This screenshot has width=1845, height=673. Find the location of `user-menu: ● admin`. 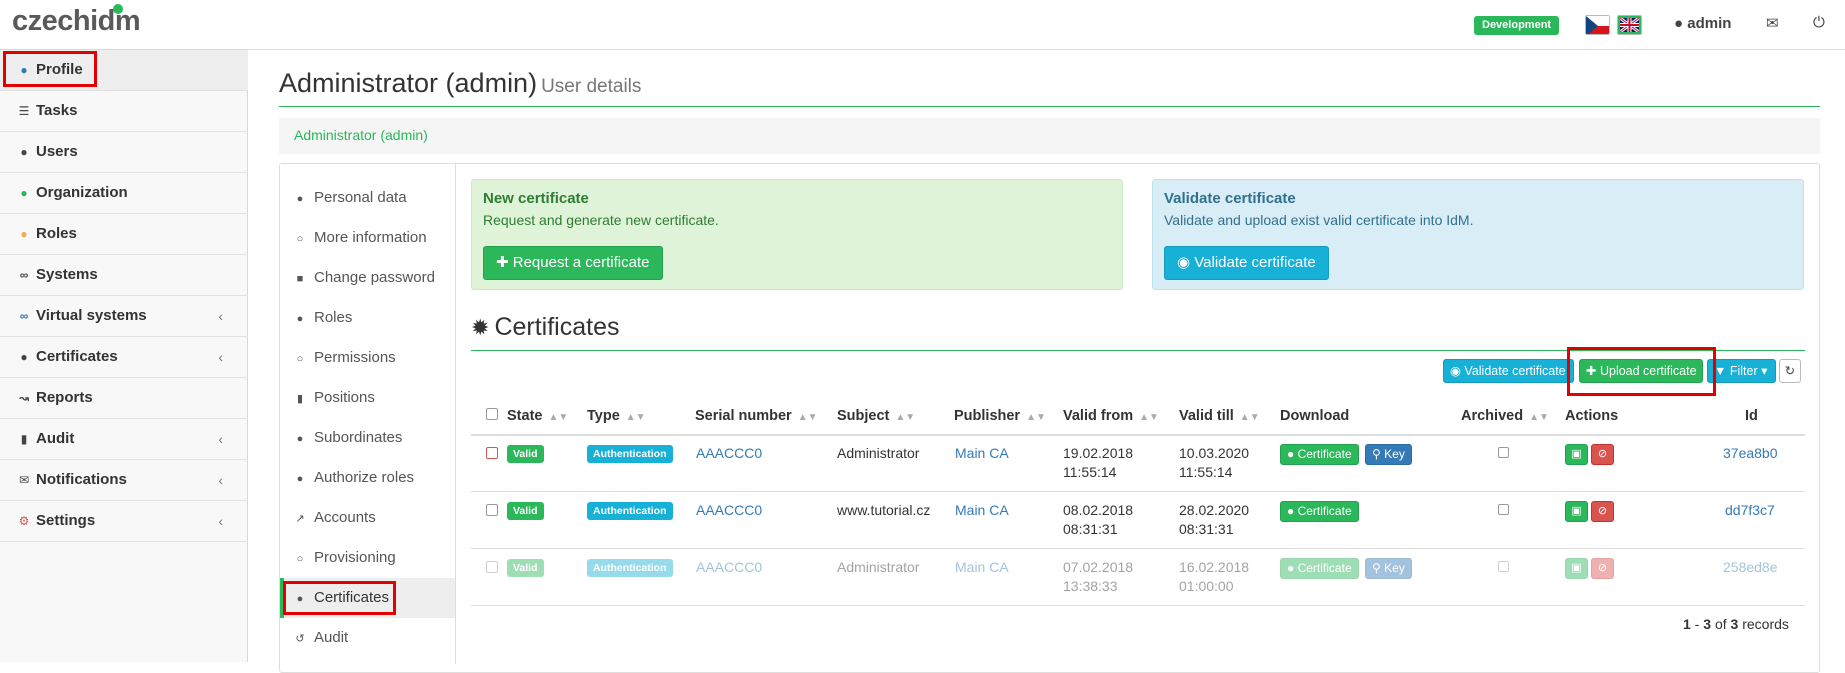

user-menu: ● admin is located at coordinates (1702, 23).